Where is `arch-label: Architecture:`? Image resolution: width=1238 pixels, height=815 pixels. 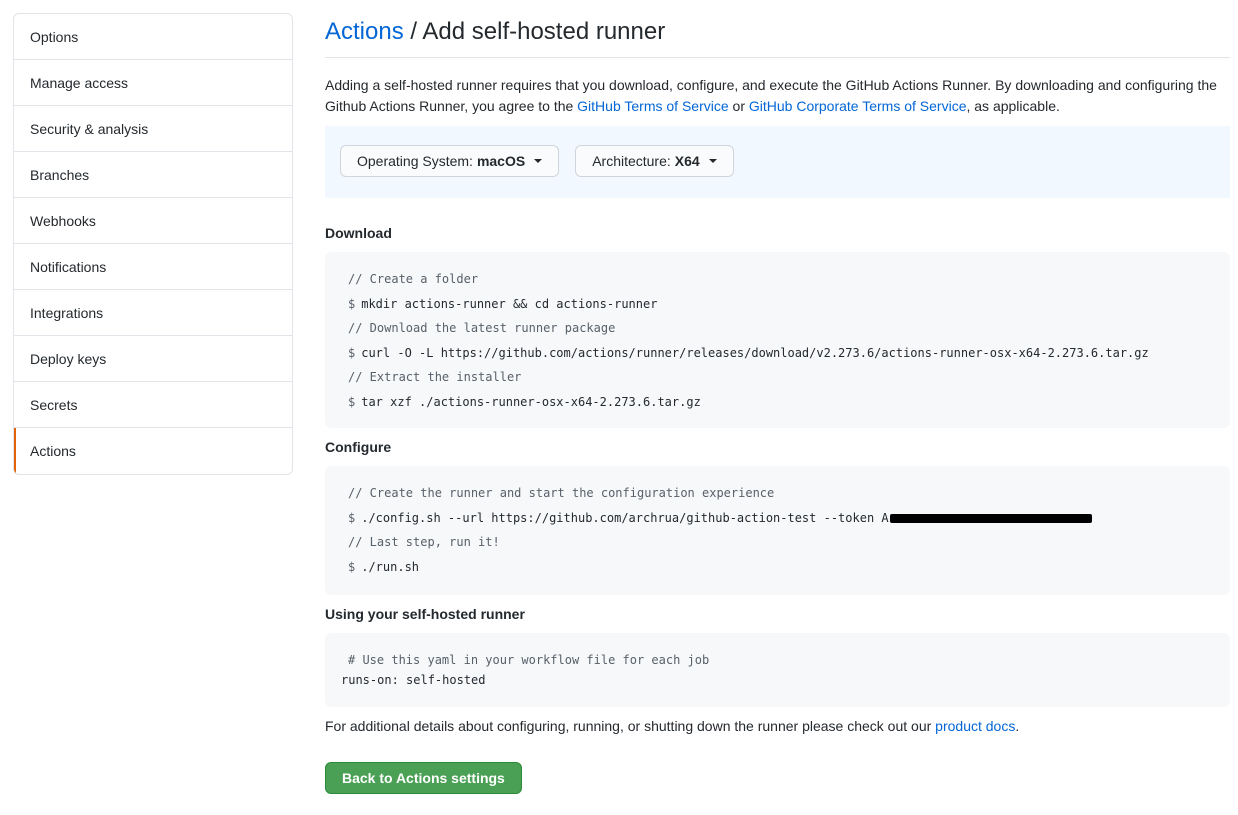
arch-label: Architecture: is located at coordinates (631, 161).